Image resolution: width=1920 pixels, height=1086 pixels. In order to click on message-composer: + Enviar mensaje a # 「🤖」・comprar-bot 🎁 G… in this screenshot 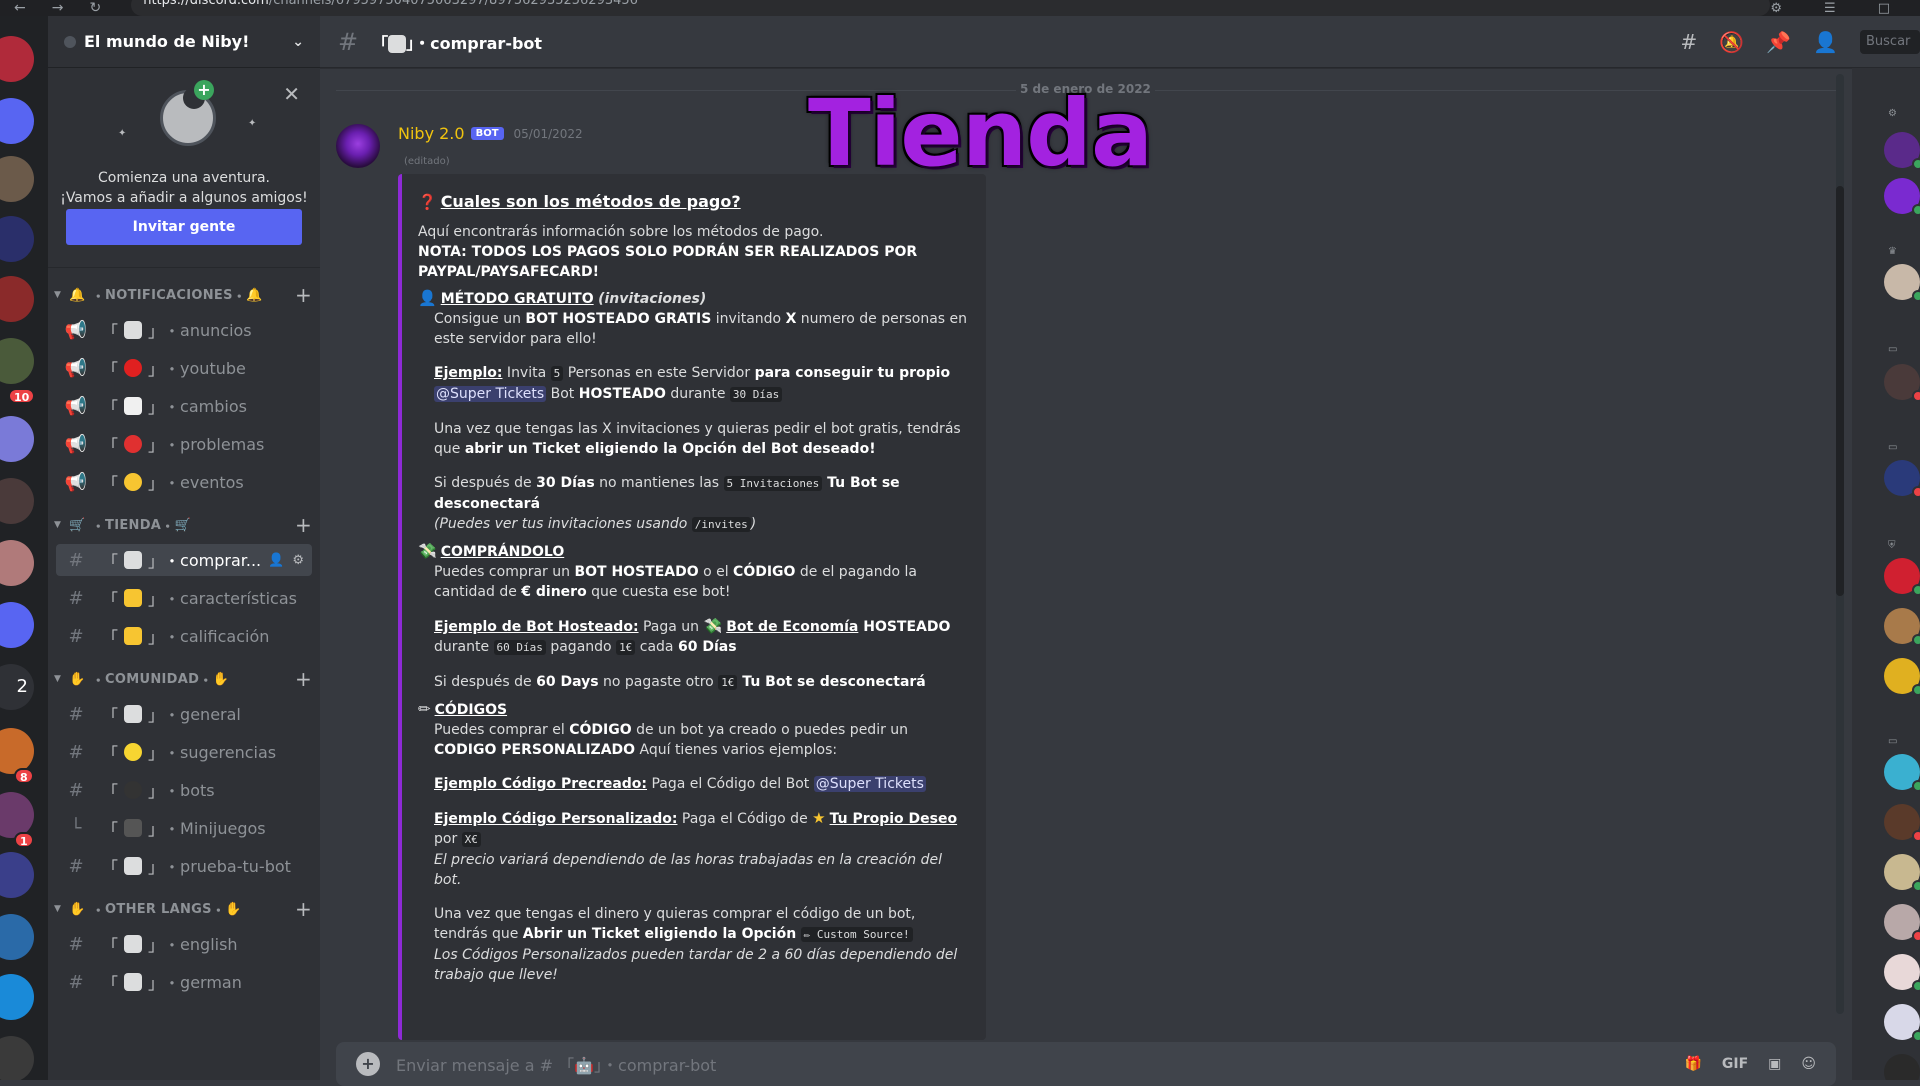, I will do `click(1086, 1064)`.